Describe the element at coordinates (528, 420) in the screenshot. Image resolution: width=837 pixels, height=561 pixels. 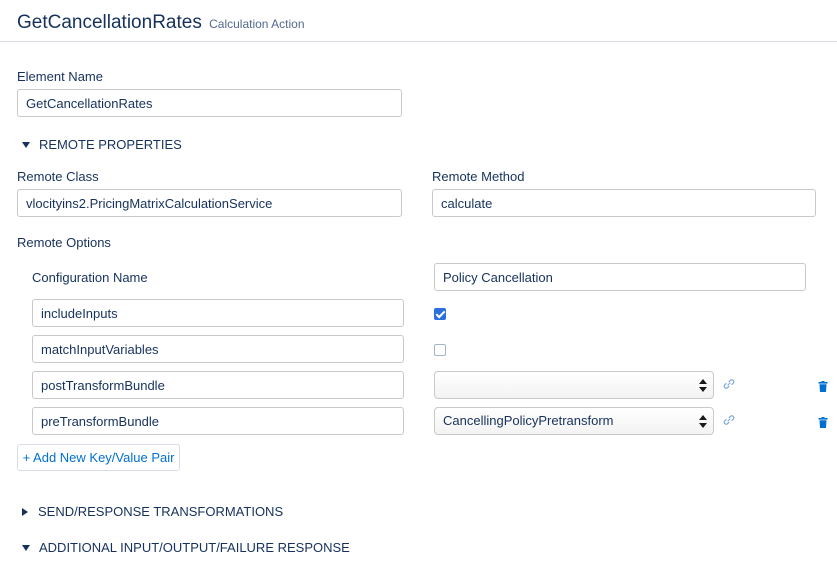
I see `pre-transform-bundle-selected-value: CancellingPolicyPretransform` at that location.